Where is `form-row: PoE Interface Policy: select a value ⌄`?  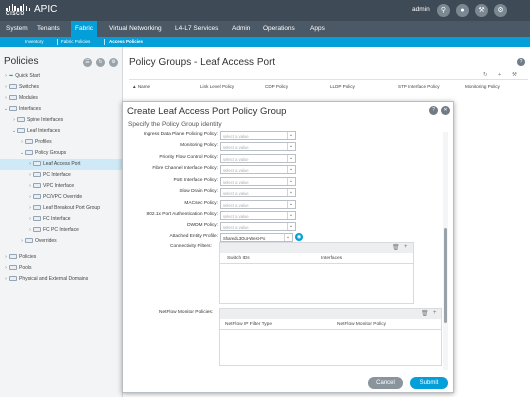
form-row: PoE Interface Policy: select a value ⌄ is located at coordinates (283, 182).